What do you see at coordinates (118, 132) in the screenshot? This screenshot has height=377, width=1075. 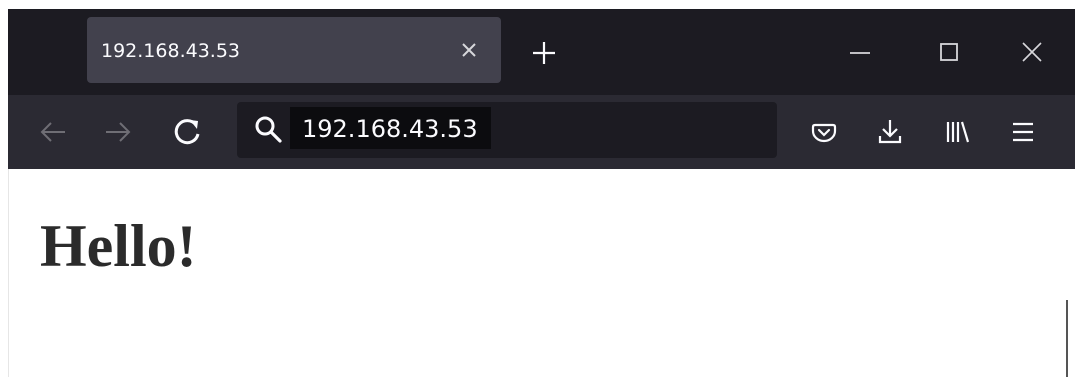 I see `arrow-right-icon` at bounding box center [118, 132].